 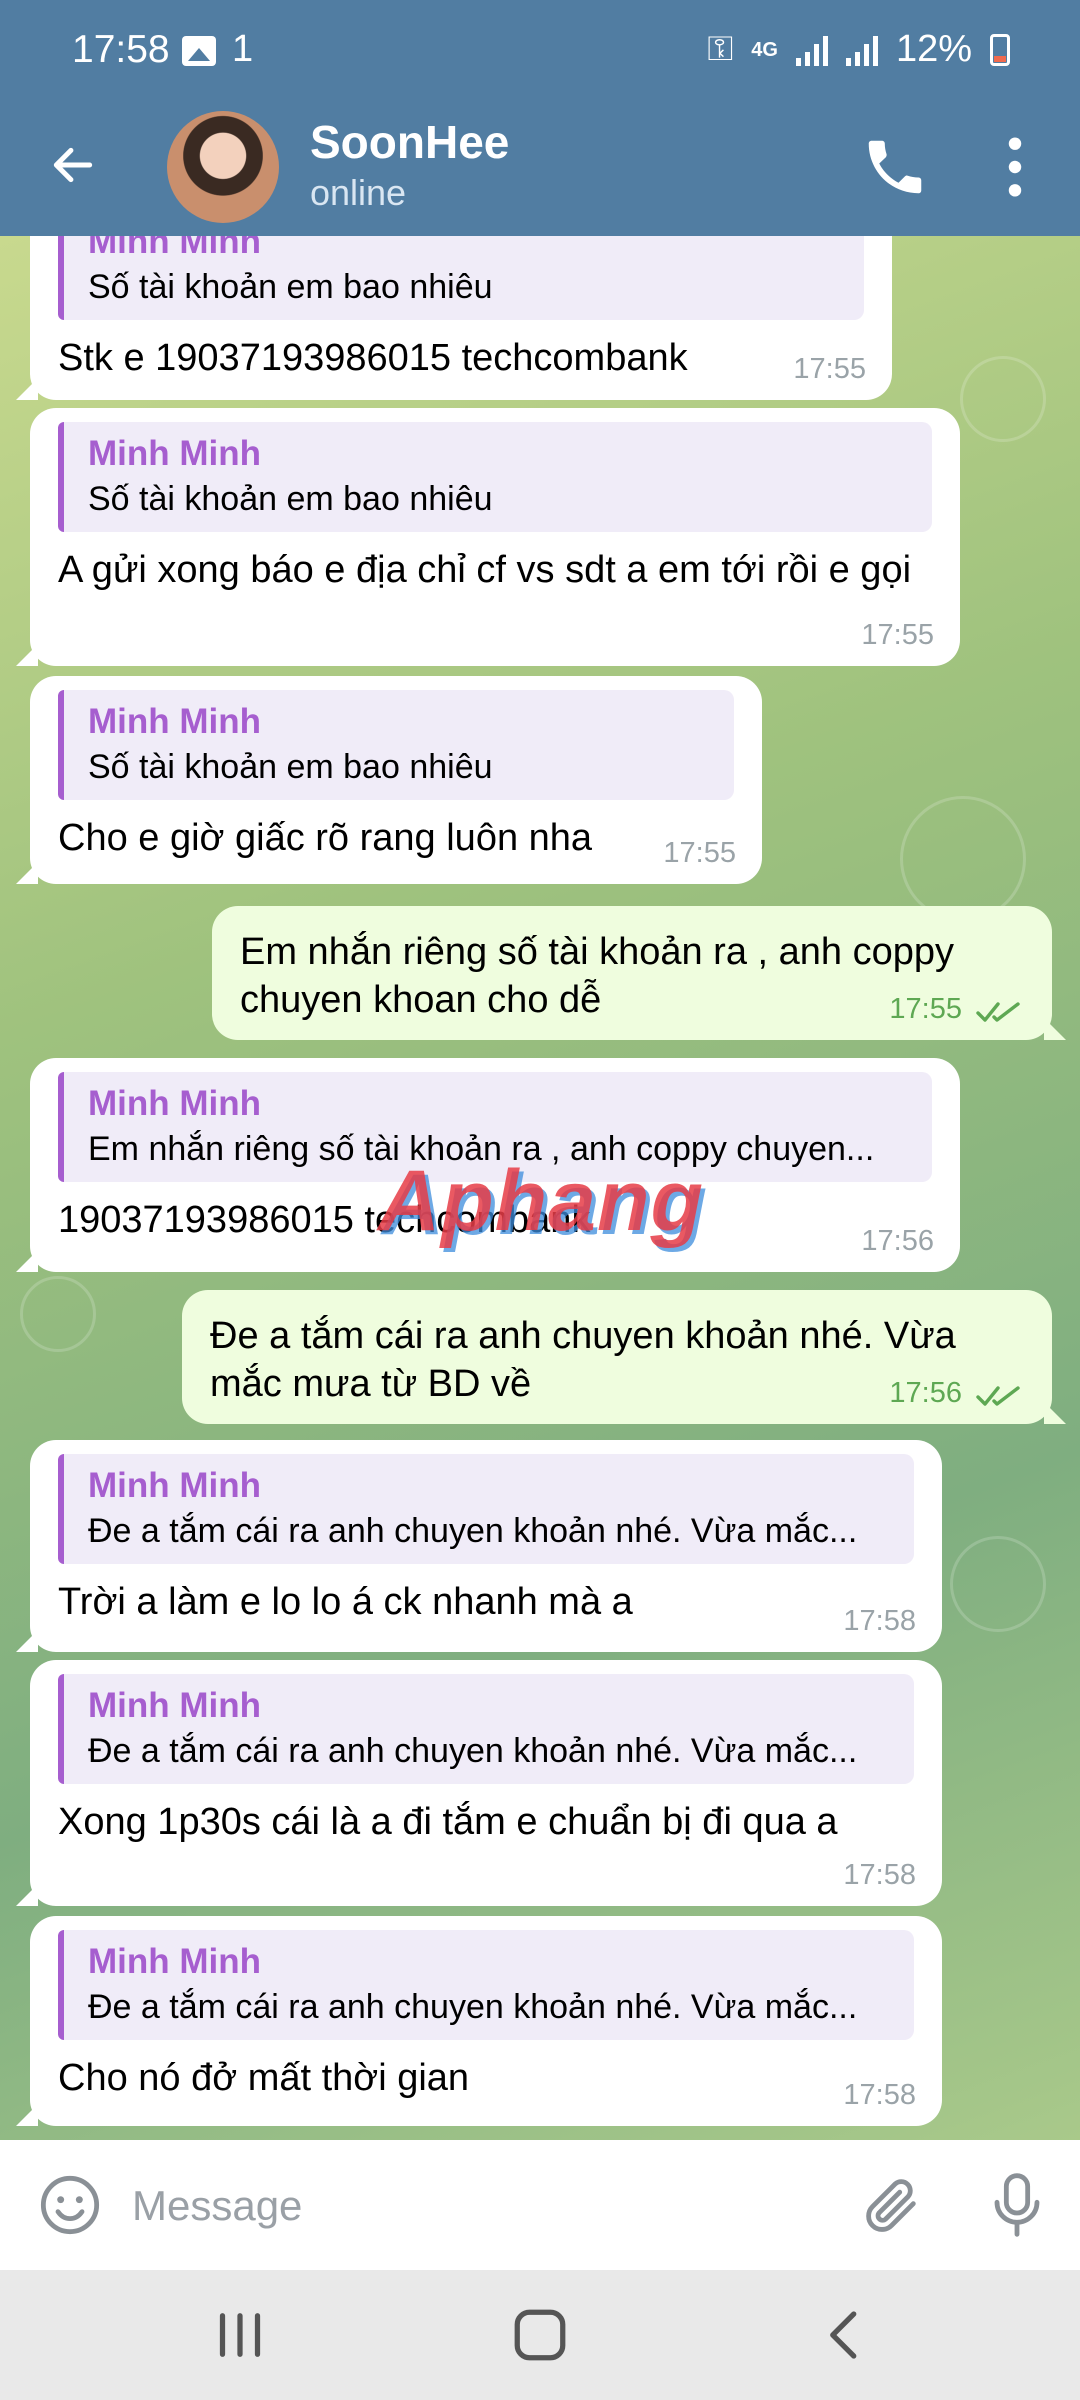 I want to click on message-composer, so click(x=540, y=2205).